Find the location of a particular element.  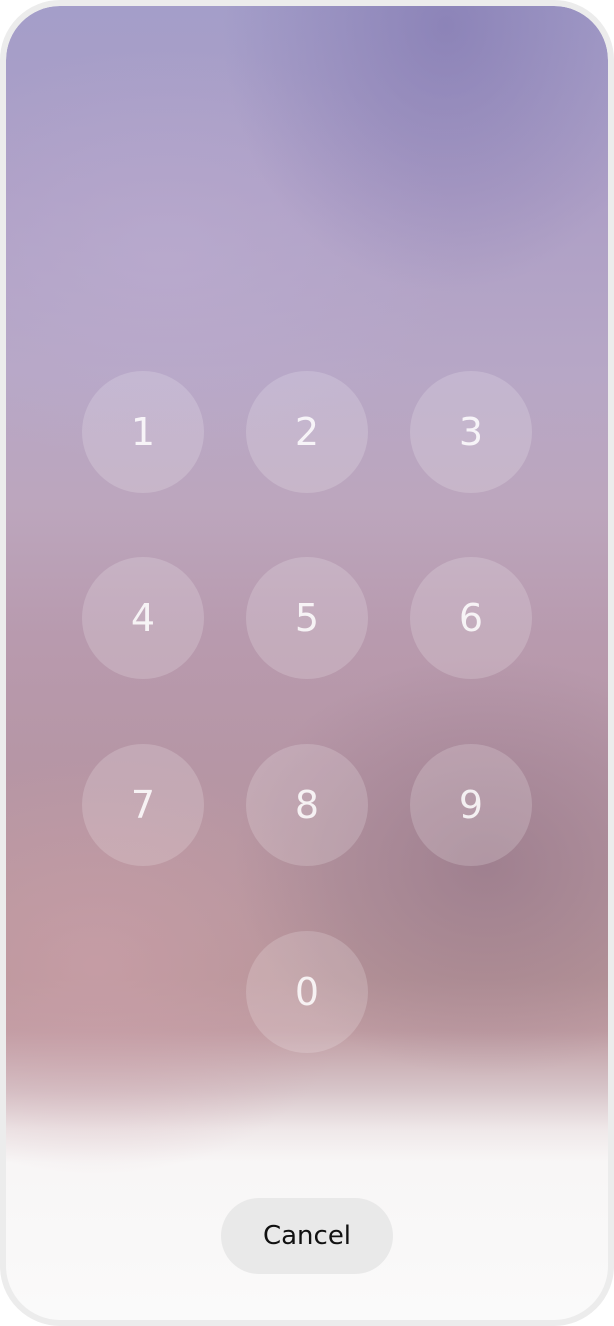

key-0: 0 is located at coordinates (307, 992).